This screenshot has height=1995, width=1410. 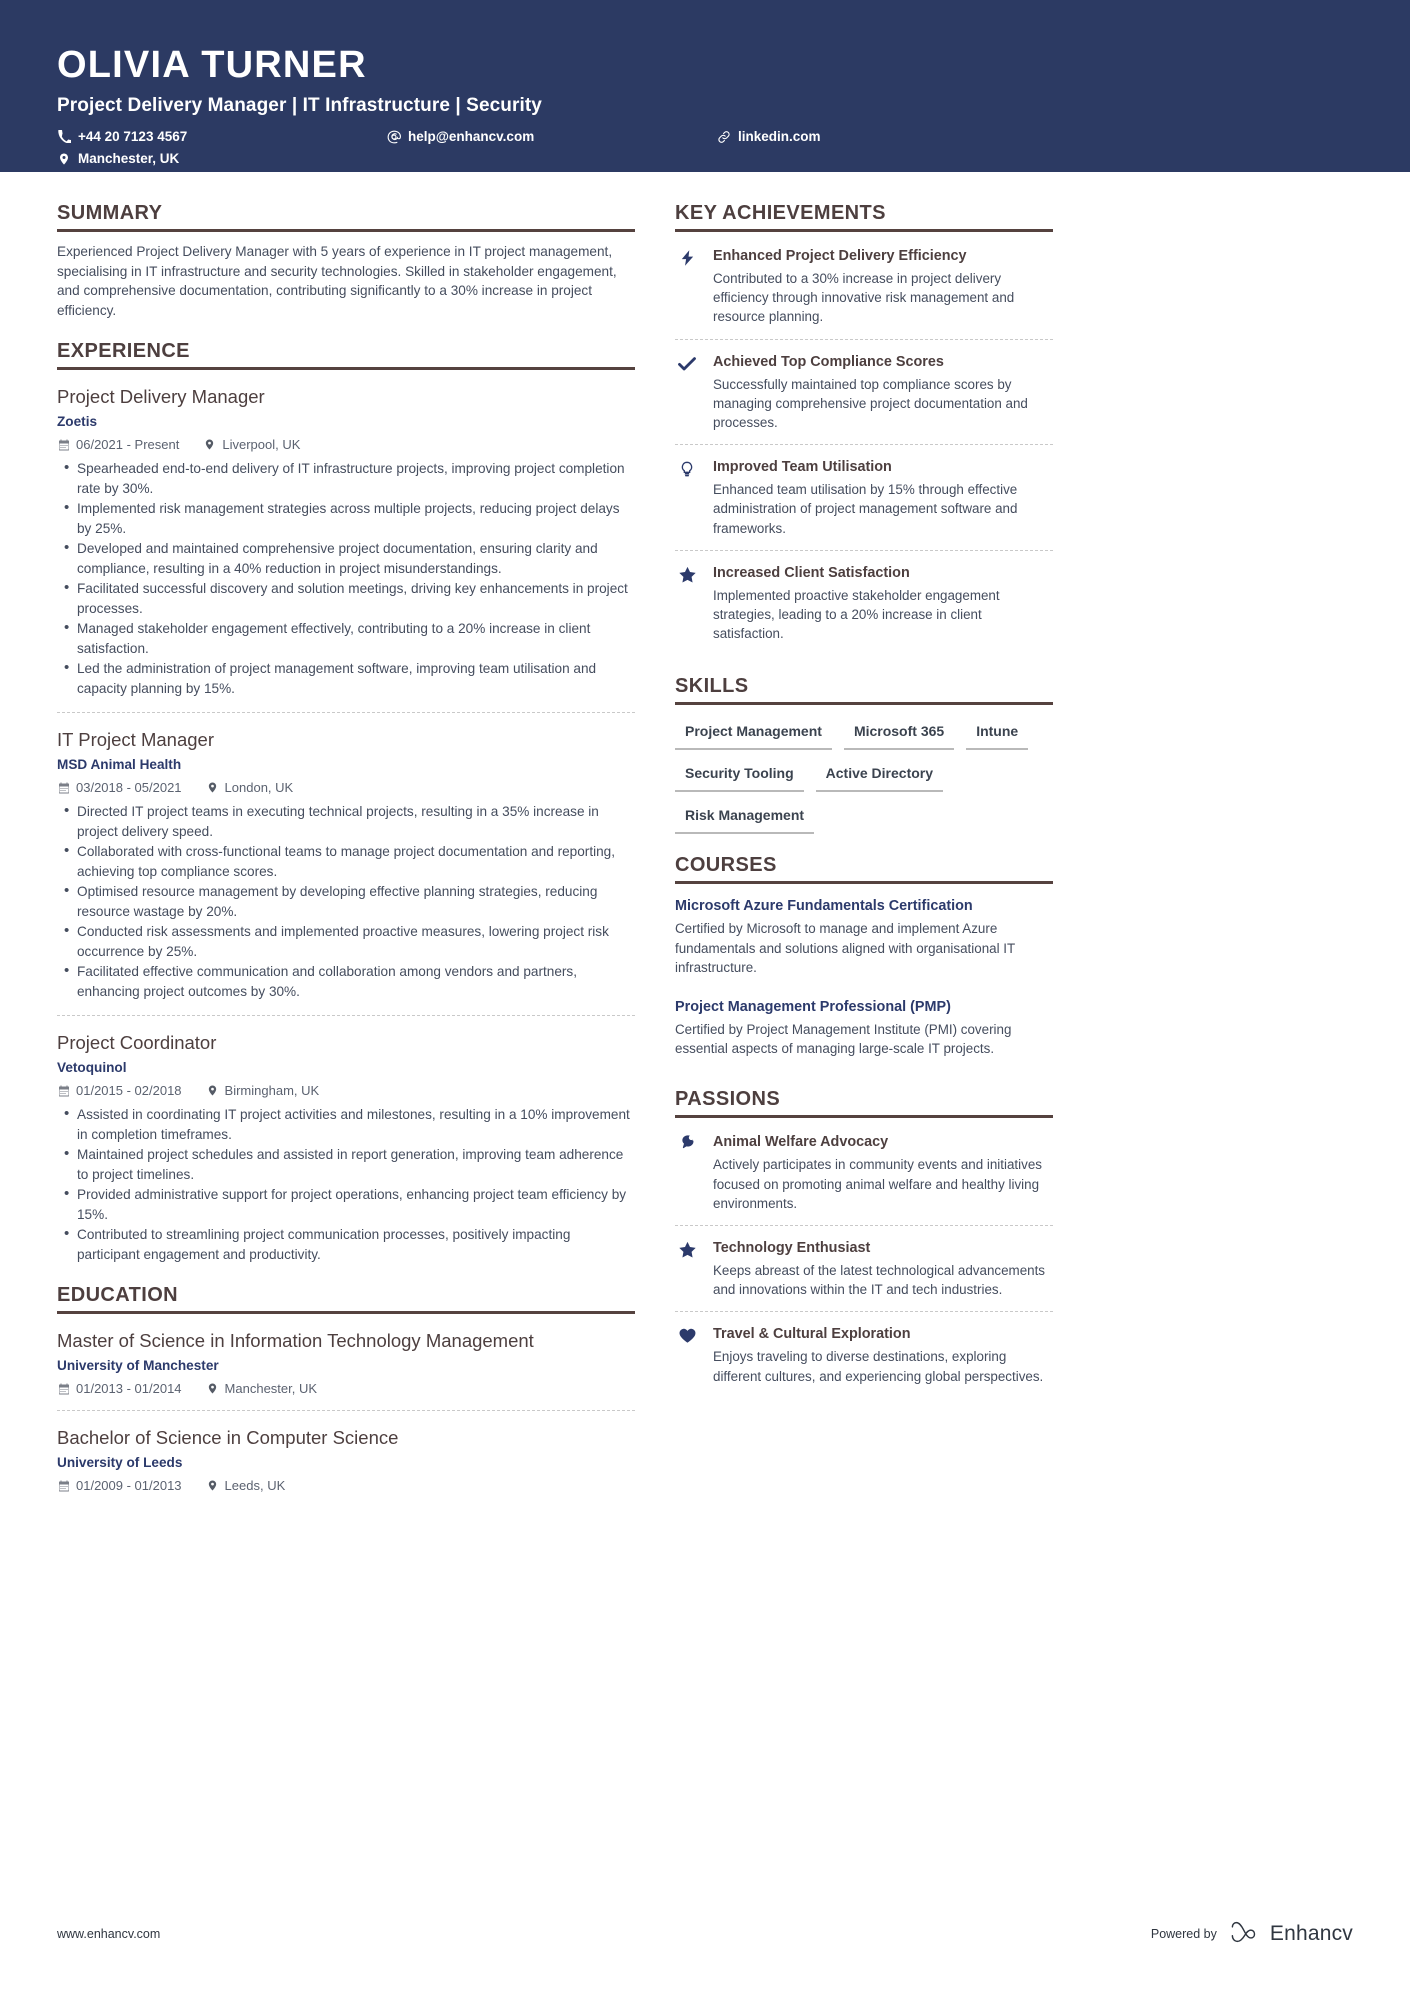 I want to click on courses-heading: COURSES, so click(x=726, y=865).